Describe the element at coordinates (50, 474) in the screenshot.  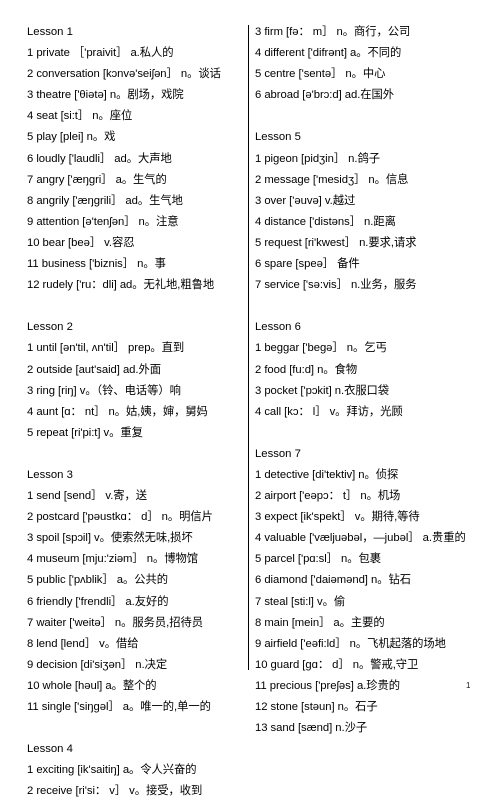
I see `lesson-heading: Lesson 3` at that location.